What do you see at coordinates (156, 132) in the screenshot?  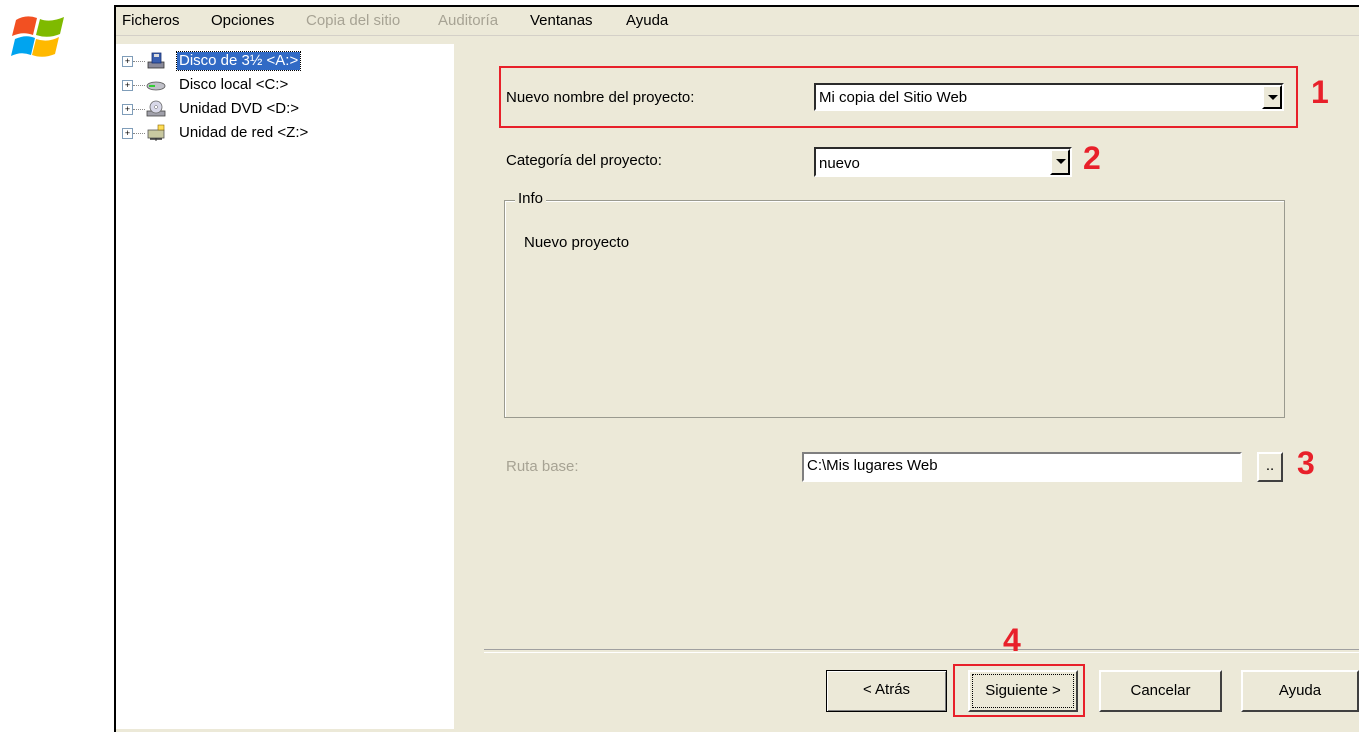 I see `network-drive-icon` at bounding box center [156, 132].